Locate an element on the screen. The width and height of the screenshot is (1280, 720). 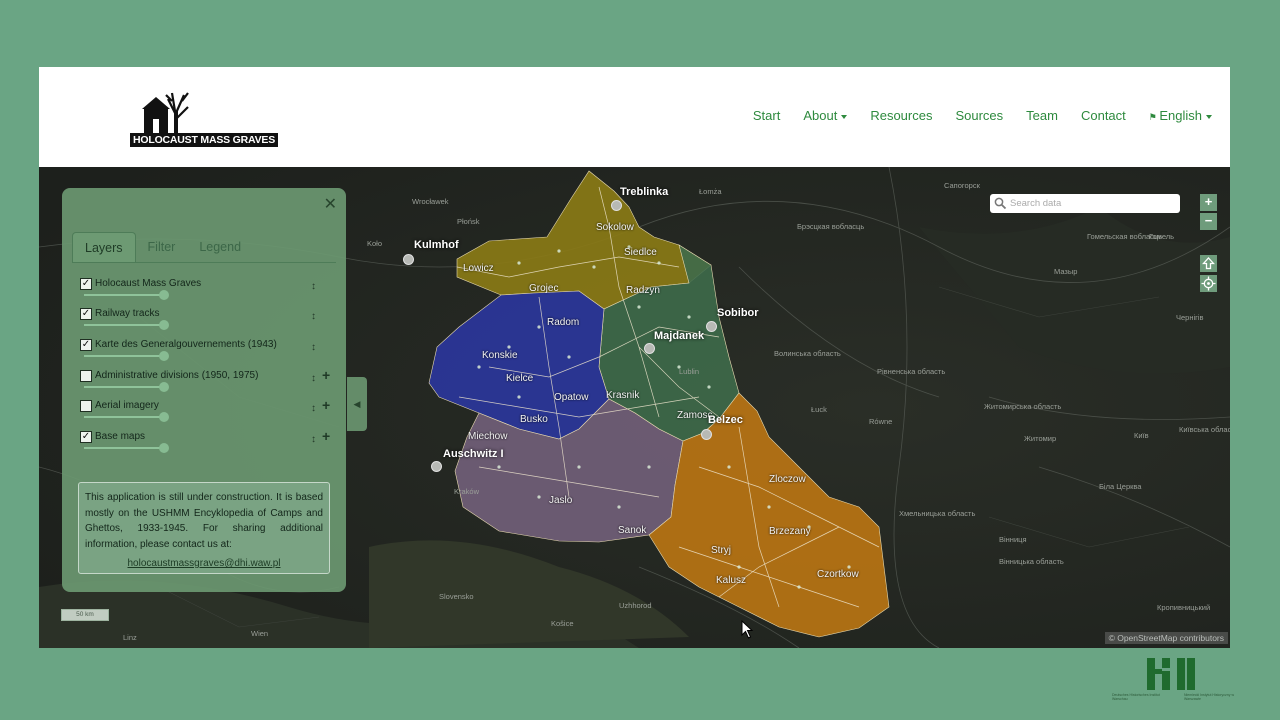
up-arrow-icon is located at coordinates (1208, 263).